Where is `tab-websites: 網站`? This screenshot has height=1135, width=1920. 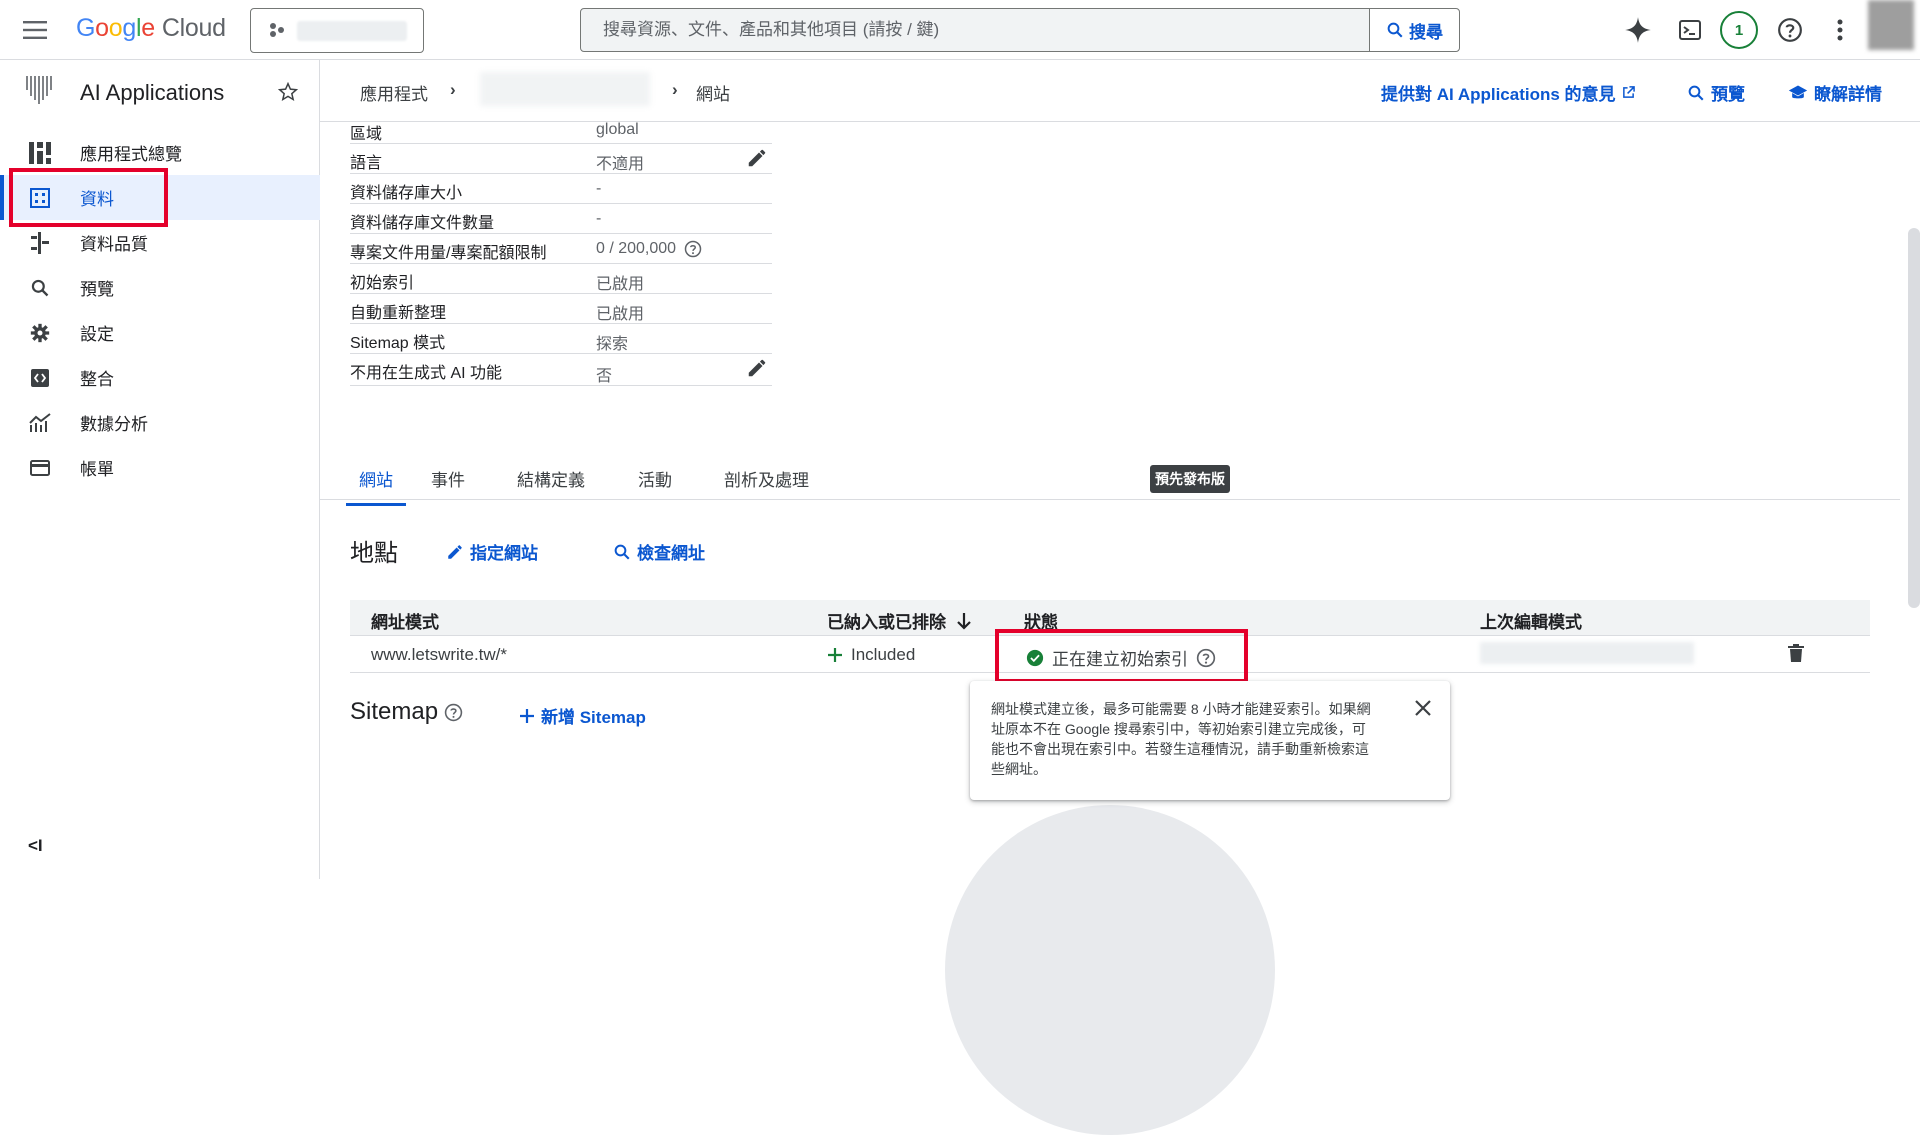
tab-websites: 網站 is located at coordinates (376, 486).